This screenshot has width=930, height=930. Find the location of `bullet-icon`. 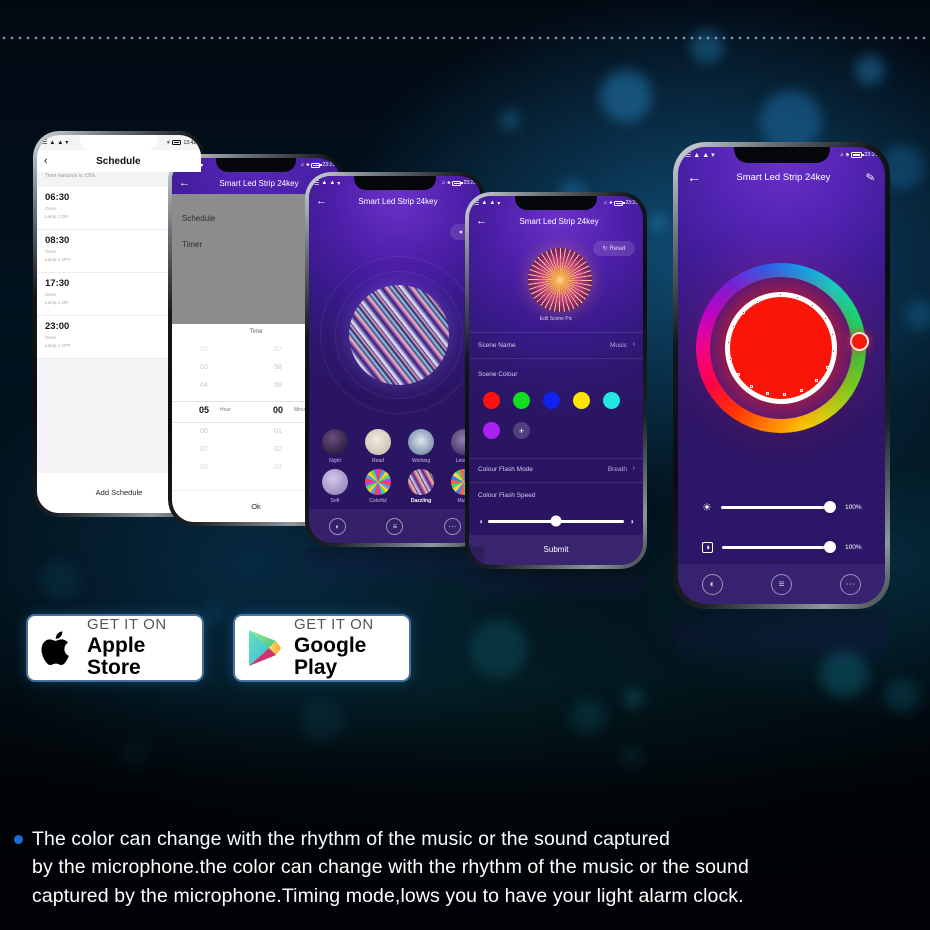

bullet-icon is located at coordinates (18, 839).